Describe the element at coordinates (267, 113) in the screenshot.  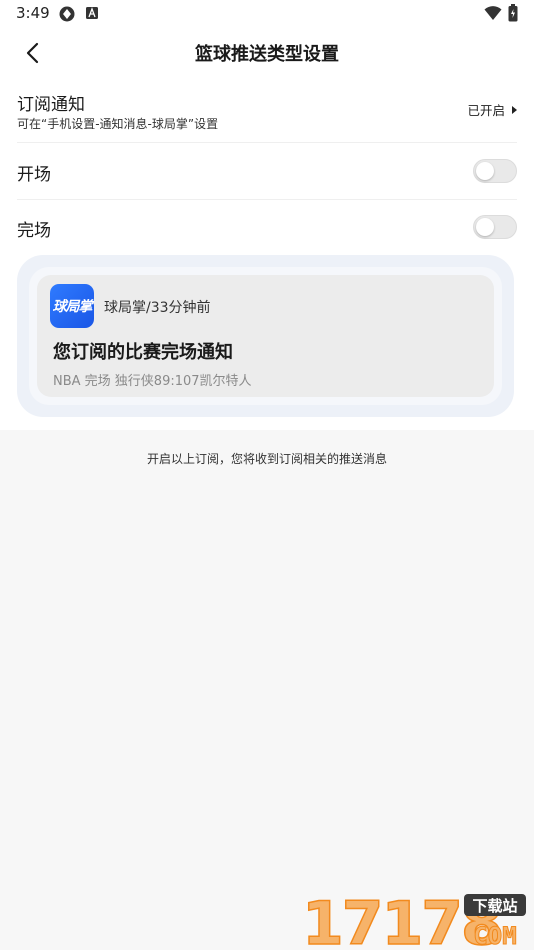
I see `subscribe-notification-row: 订阅通知 可在“手机设置-通知消息-球局掌”设置 已开启` at that location.